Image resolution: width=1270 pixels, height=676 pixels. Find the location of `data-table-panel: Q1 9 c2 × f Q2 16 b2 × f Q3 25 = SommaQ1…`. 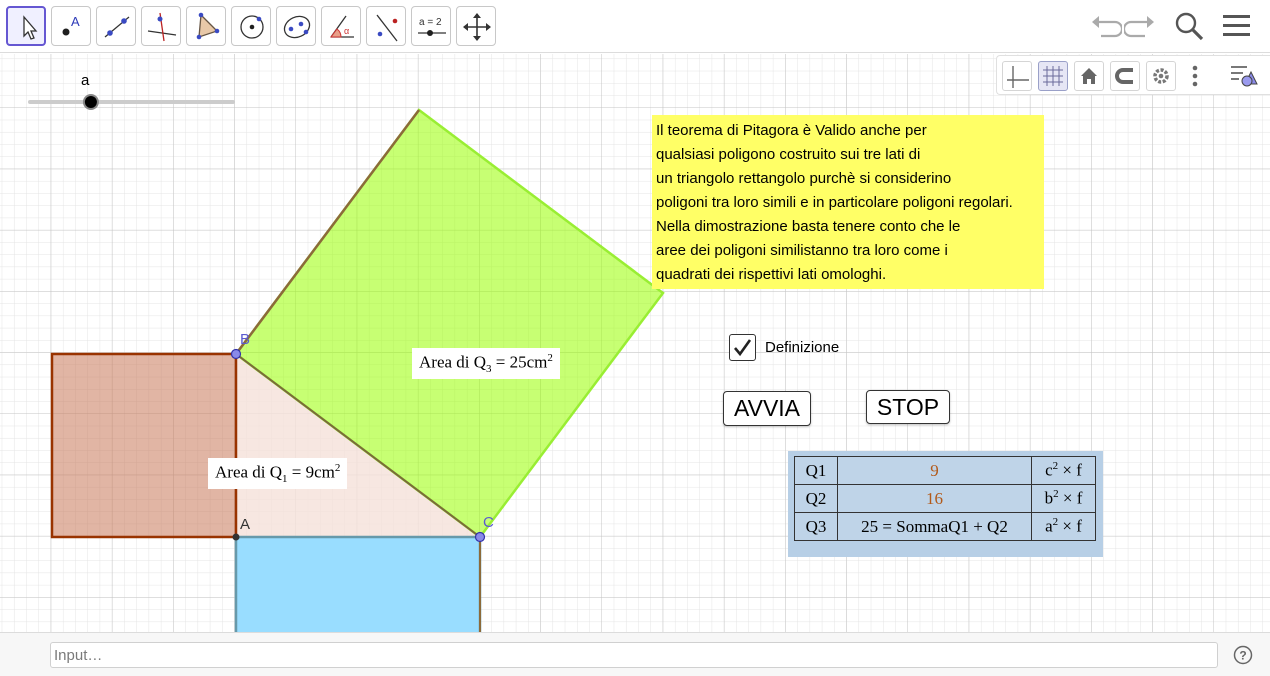

data-table-panel: Q1 9 c2 × f Q2 16 b2 × f Q3 25 = SommaQ1… is located at coordinates (945, 504).